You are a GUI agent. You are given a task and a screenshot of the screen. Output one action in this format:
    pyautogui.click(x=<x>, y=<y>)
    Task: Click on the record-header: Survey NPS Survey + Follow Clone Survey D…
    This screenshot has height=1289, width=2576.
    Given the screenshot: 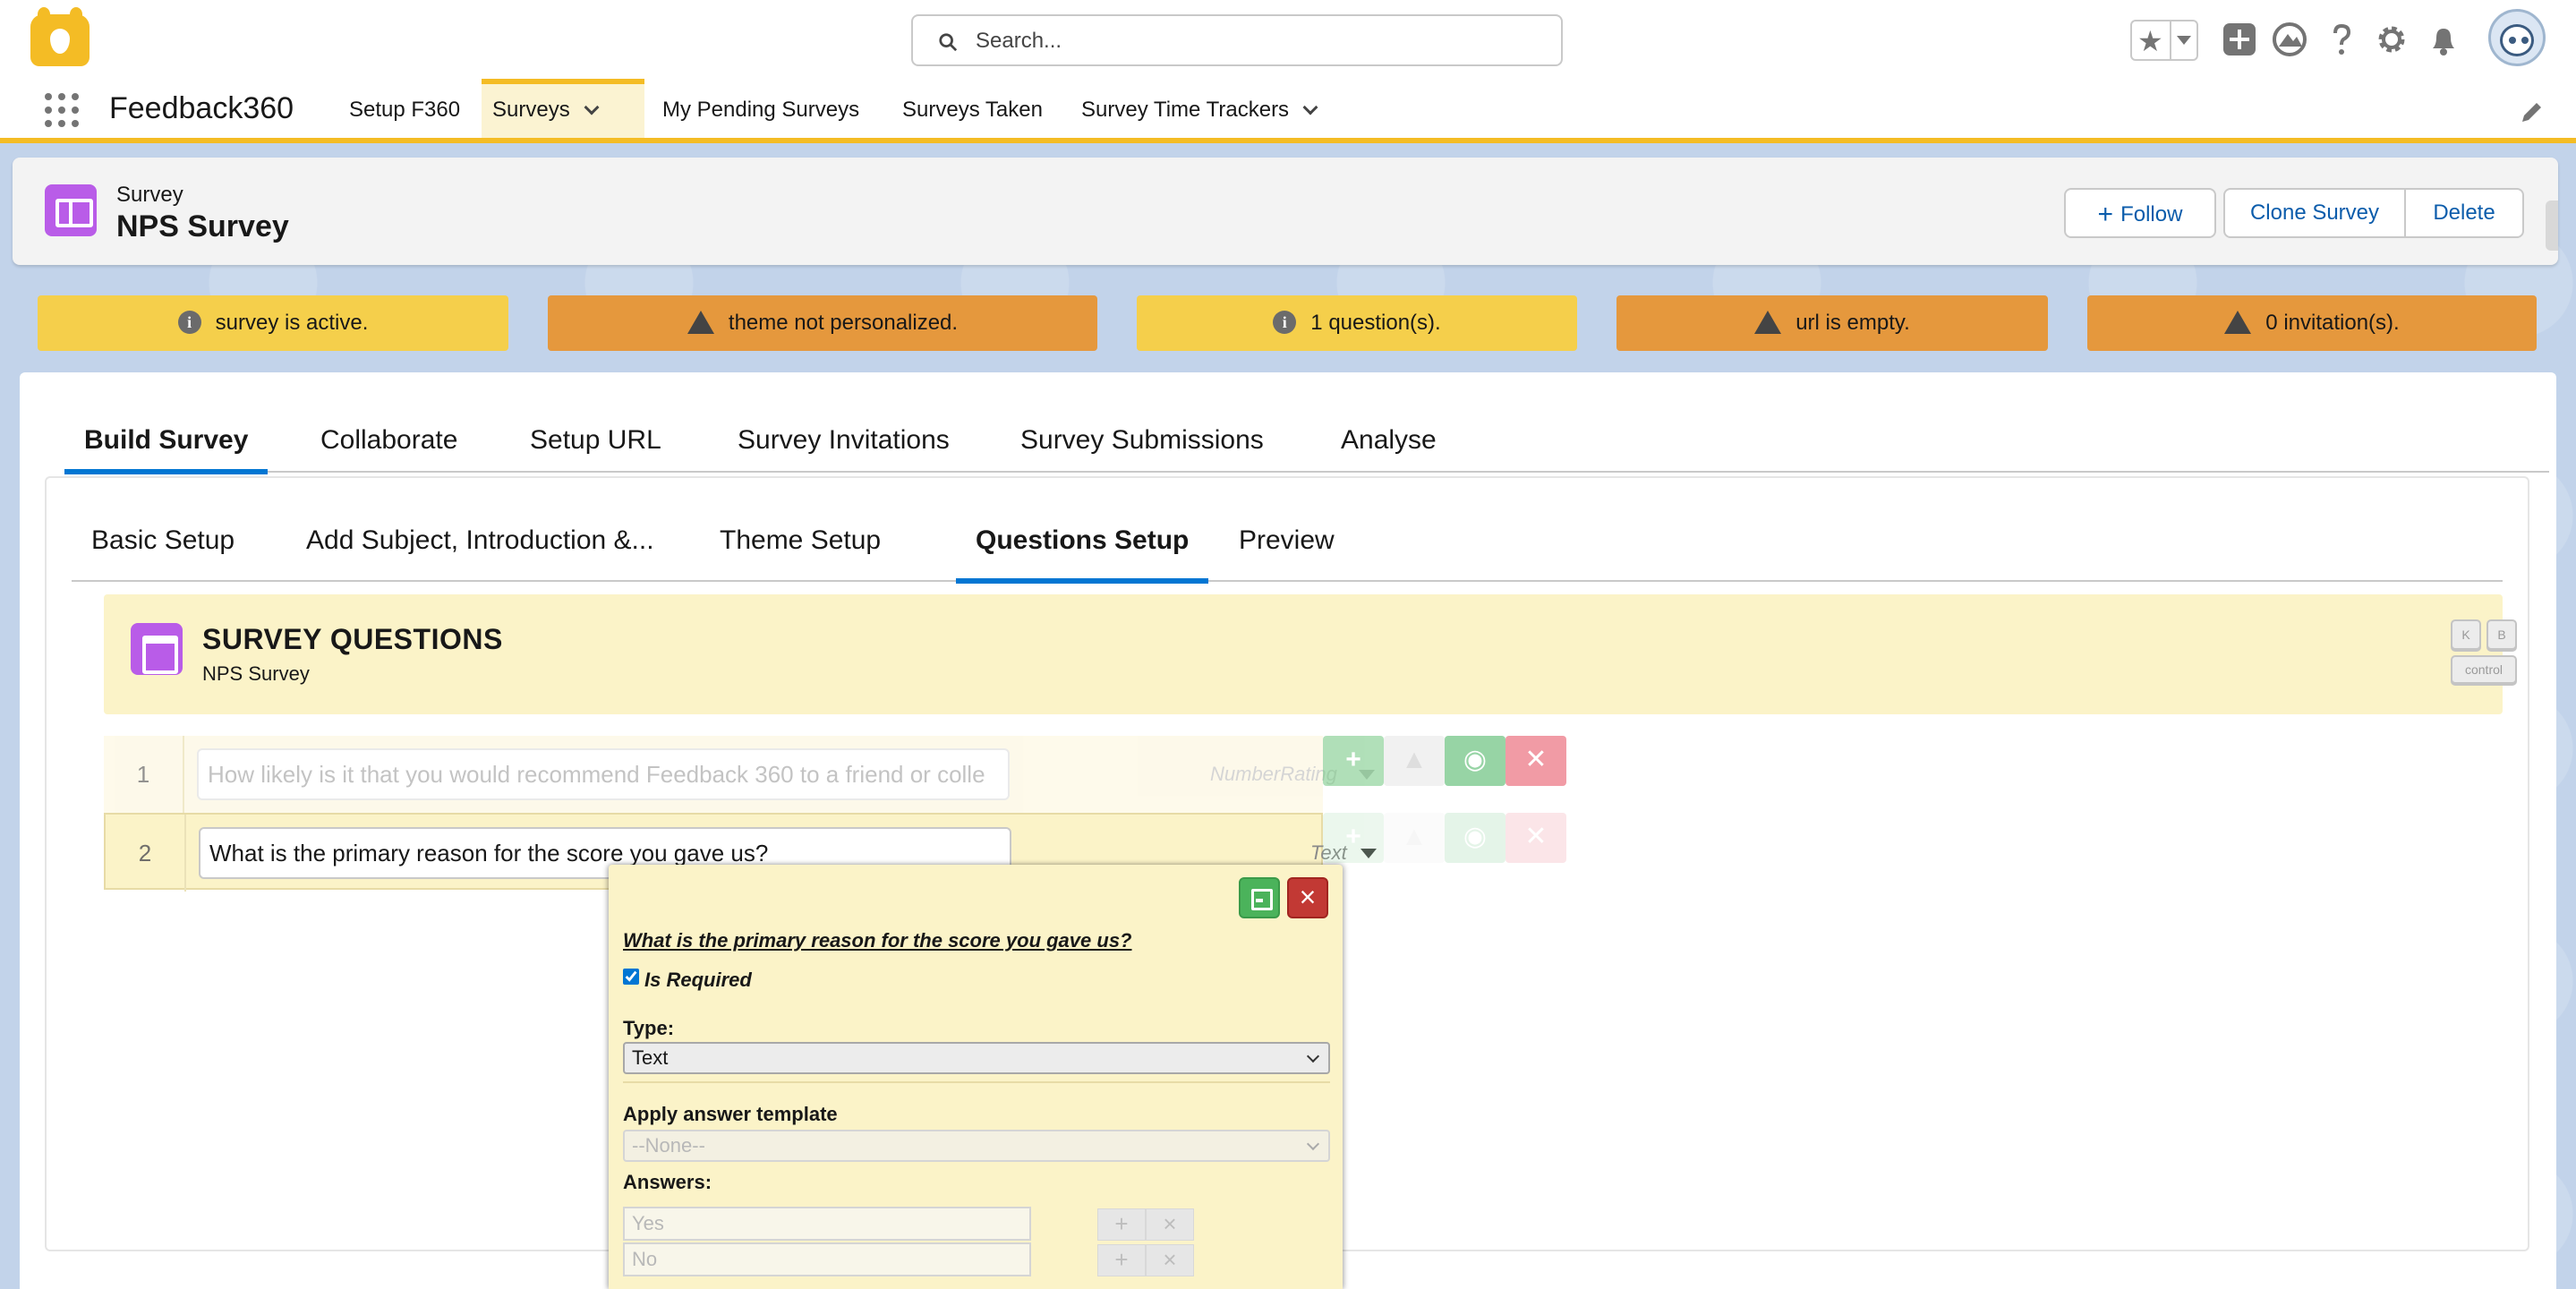 What is the action you would take?
    pyautogui.click(x=1285, y=211)
    